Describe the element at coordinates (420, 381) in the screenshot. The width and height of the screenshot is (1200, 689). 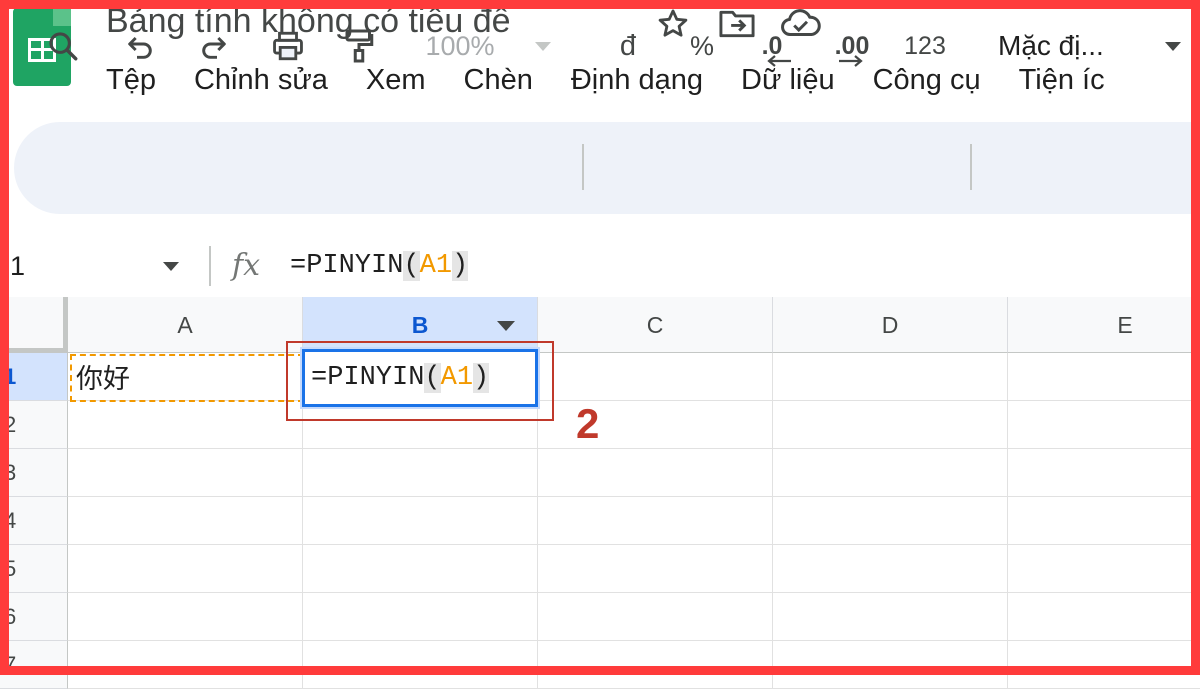
I see `callout-highlight-box` at that location.